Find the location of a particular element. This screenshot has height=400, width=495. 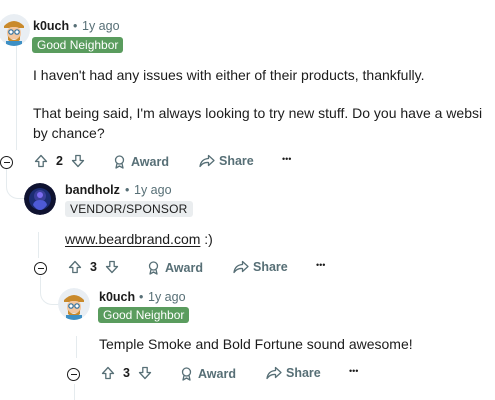

comment-body: www.beardbrand.com :) is located at coordinates (139, 239).